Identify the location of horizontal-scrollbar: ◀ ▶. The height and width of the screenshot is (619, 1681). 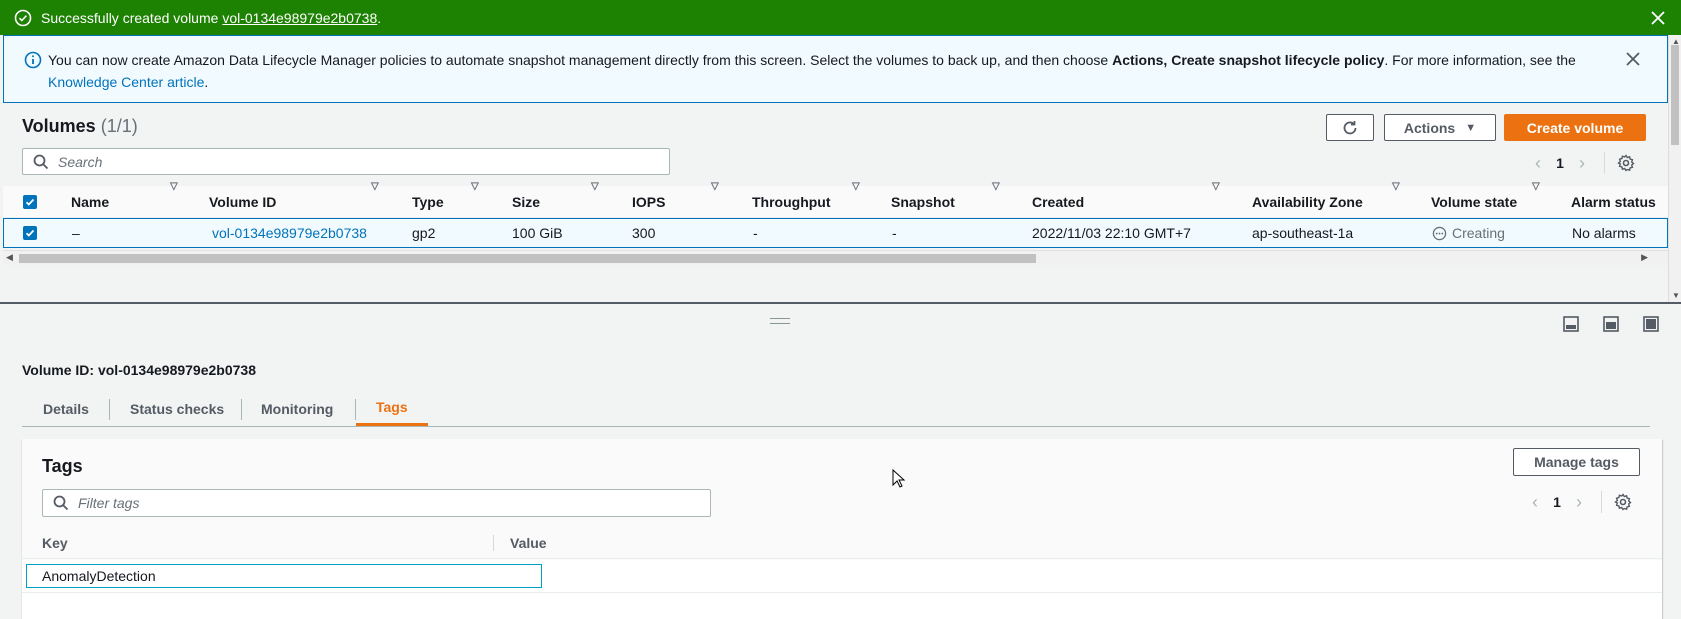
(835, 257).